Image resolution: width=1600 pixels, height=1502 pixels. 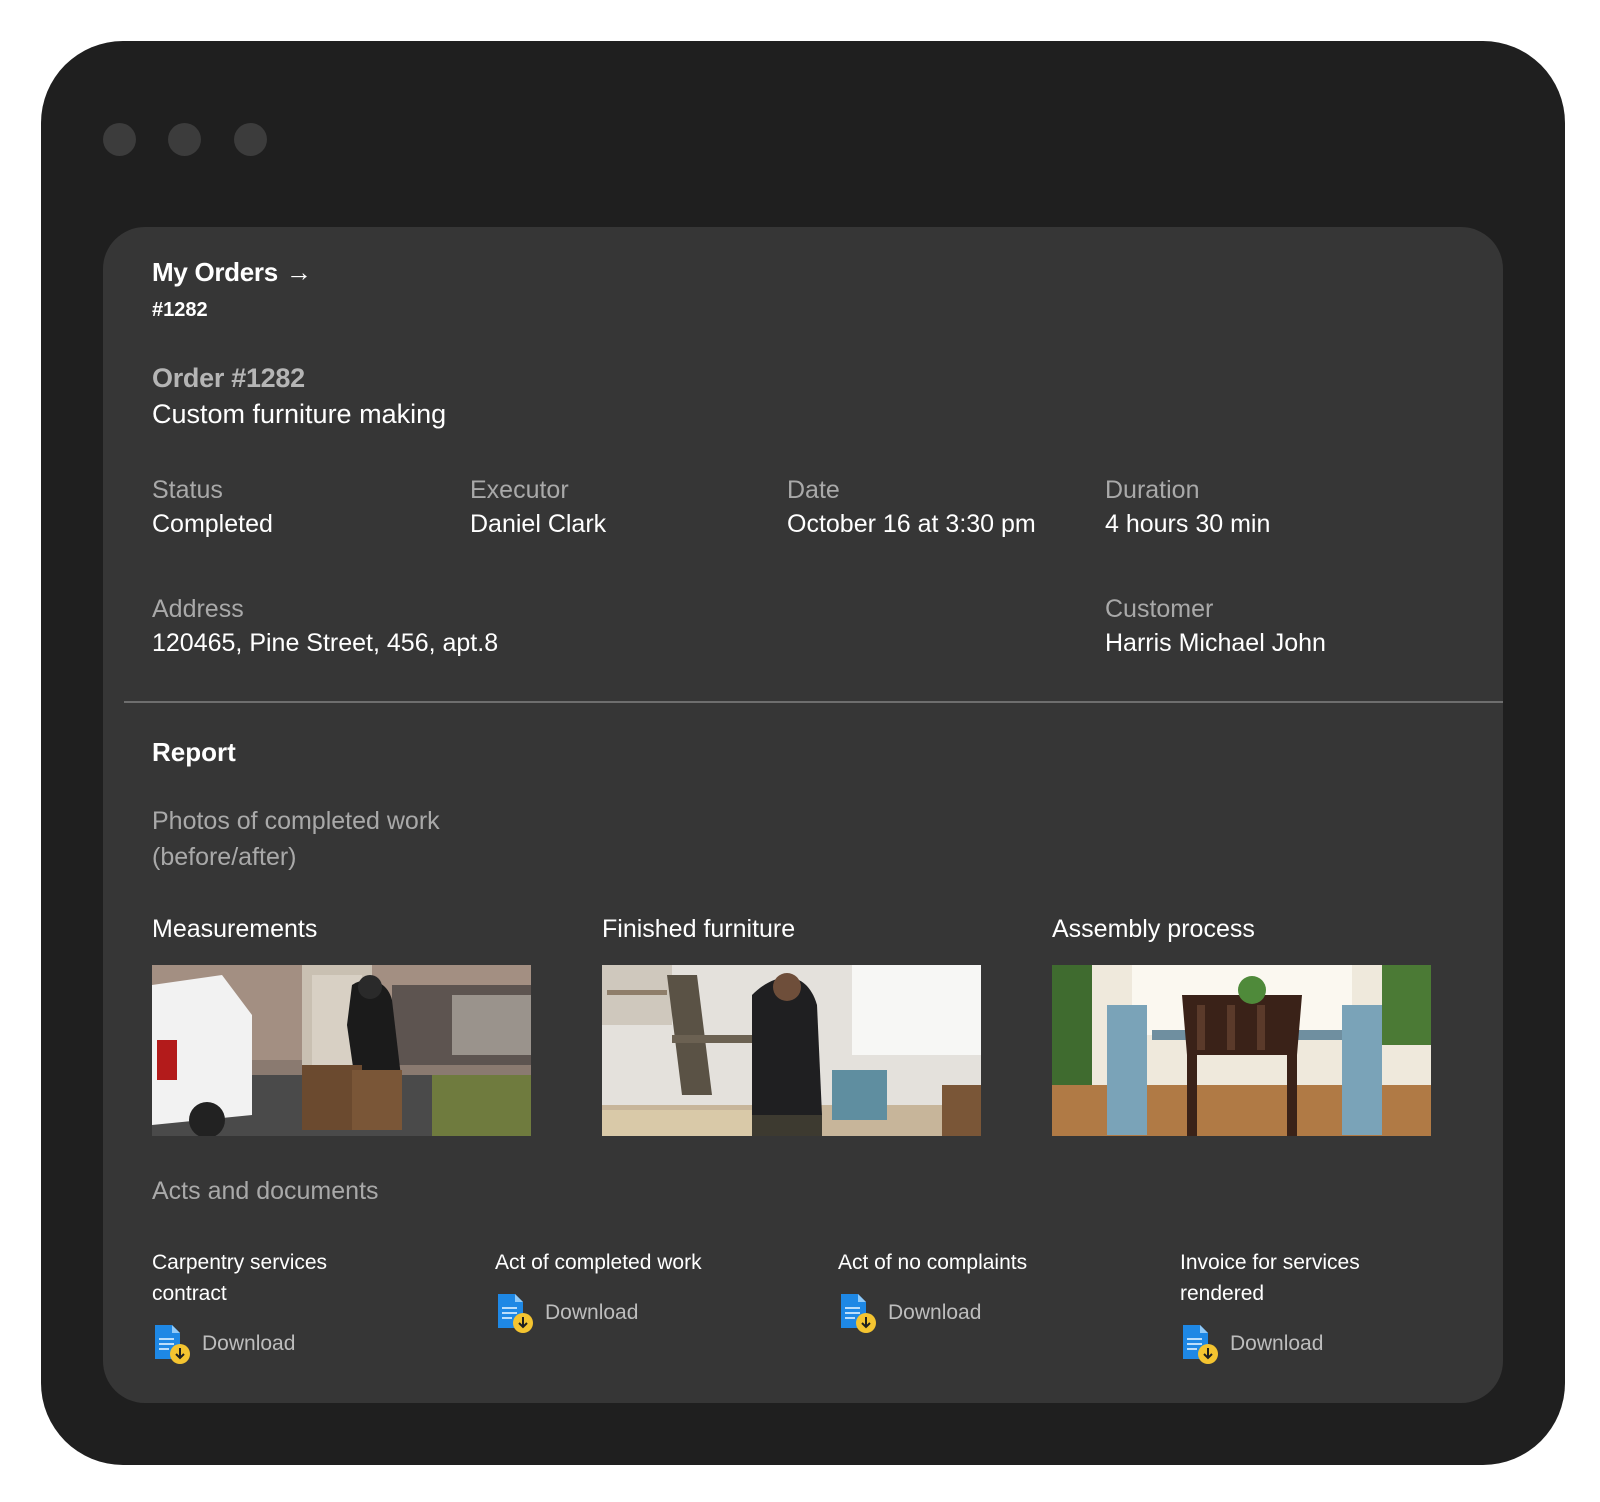 I want to click on breadcrumb-order-ref: #1282, so click(x=180, y=310).